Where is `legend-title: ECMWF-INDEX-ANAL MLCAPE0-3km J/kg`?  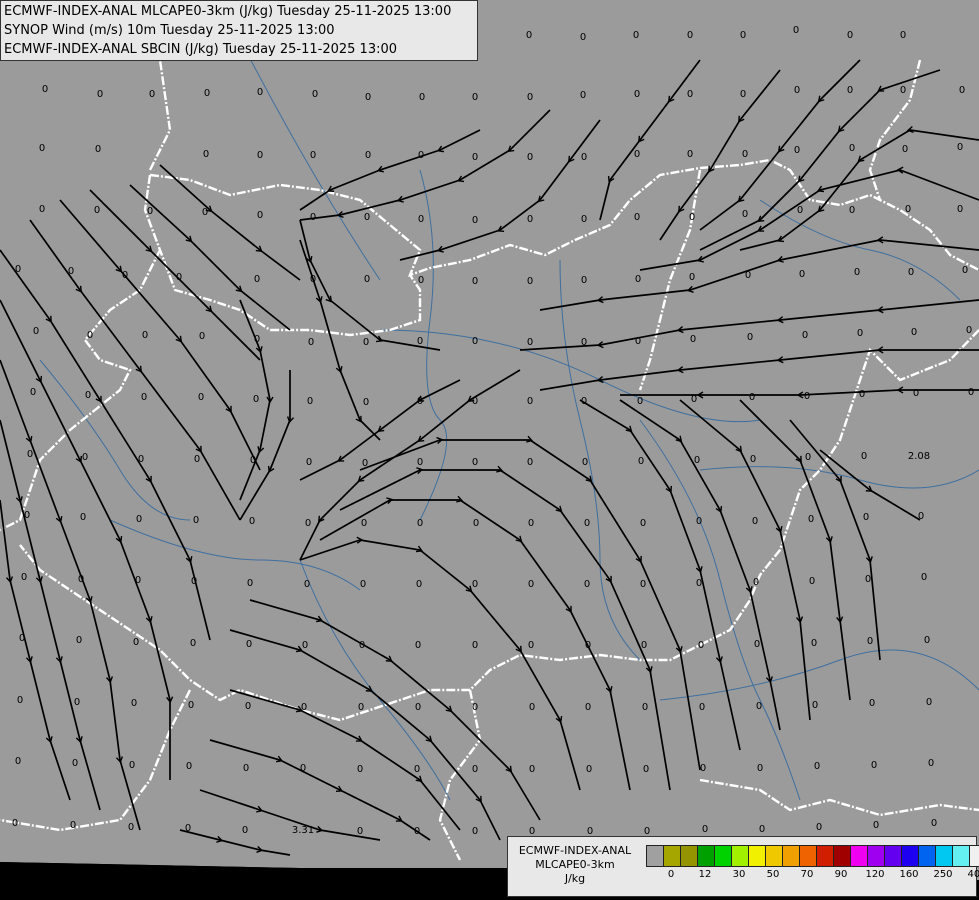
legend-title: ECMWF-INDEX-ANAL MLCAPE0-3km J/kg is located at coordinates (575, 865).